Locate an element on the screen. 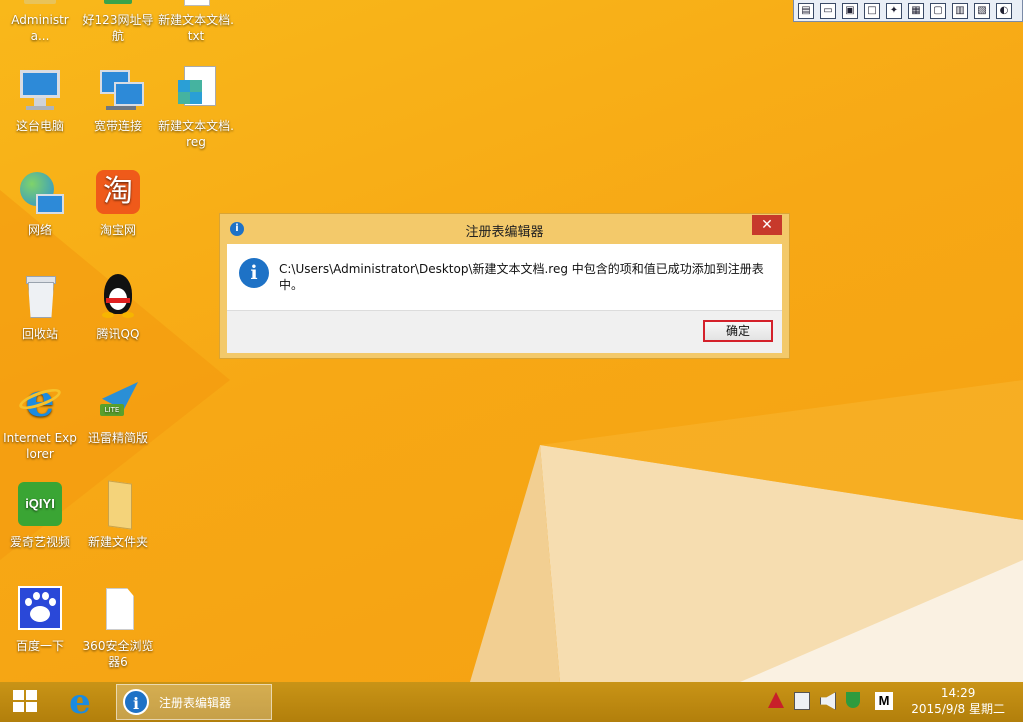  qq-penguin-icon is located at coordinates (118, 298).